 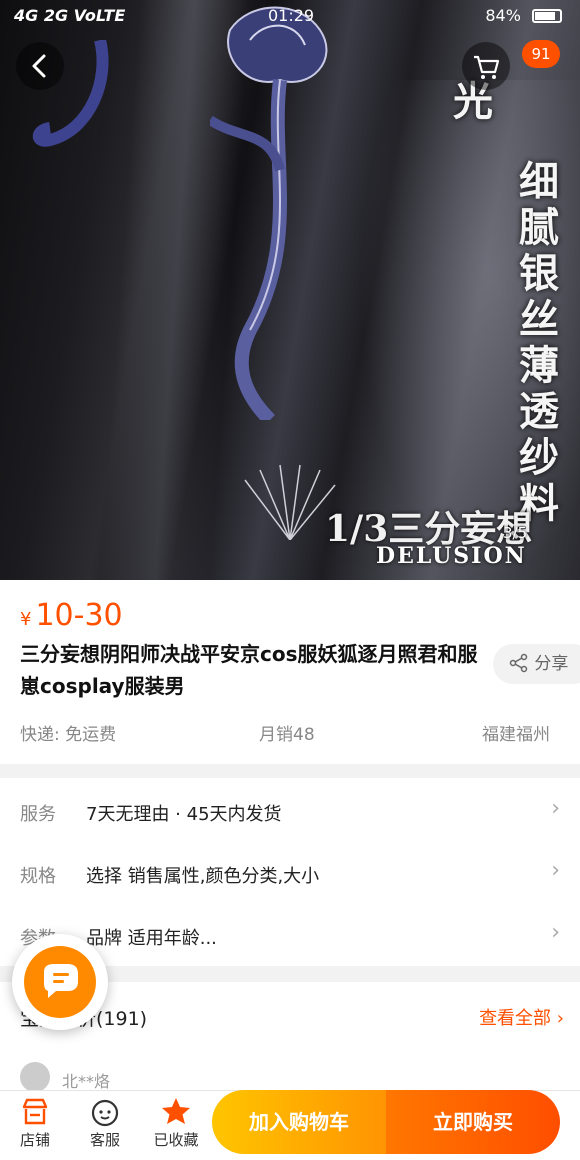 I want to click on back-button, so click(x=40, y=66).